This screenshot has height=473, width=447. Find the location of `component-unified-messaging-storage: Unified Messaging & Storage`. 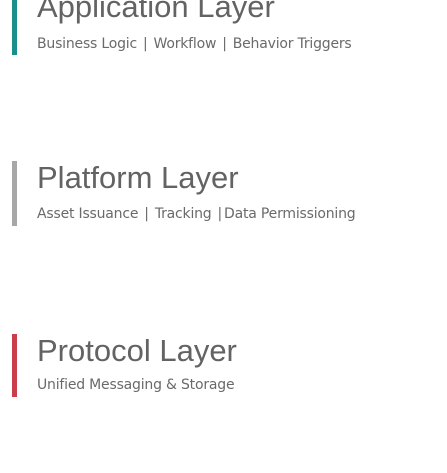

component-unified-messaging-storage: Unified Messaging & Storage is located at coordinates (136, 385).